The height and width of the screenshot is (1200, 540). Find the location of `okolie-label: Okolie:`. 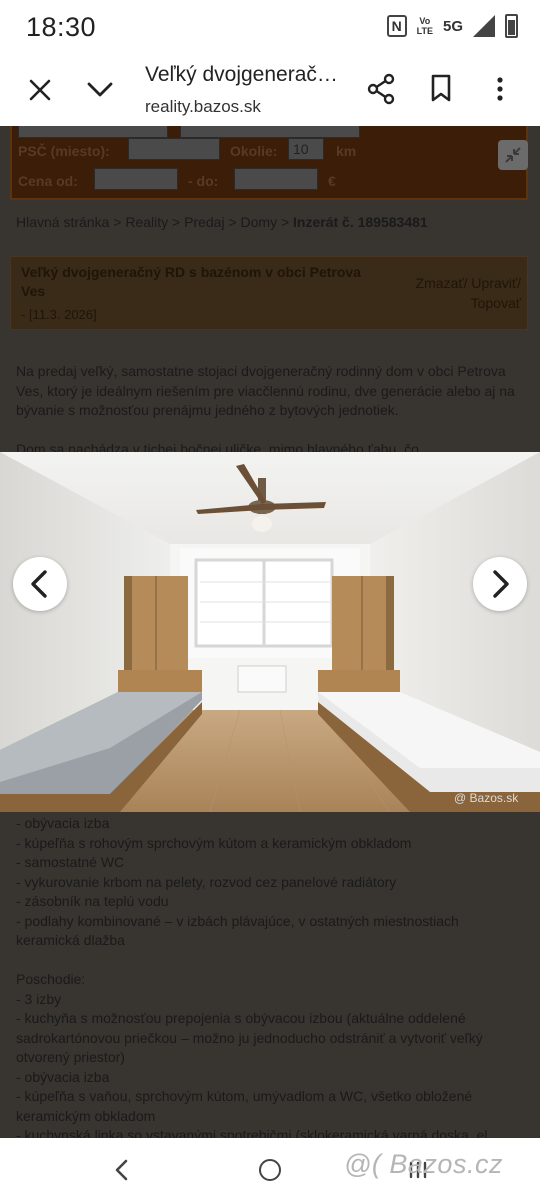

okolie-label: Okolie: is located at coordinates (254, 151).